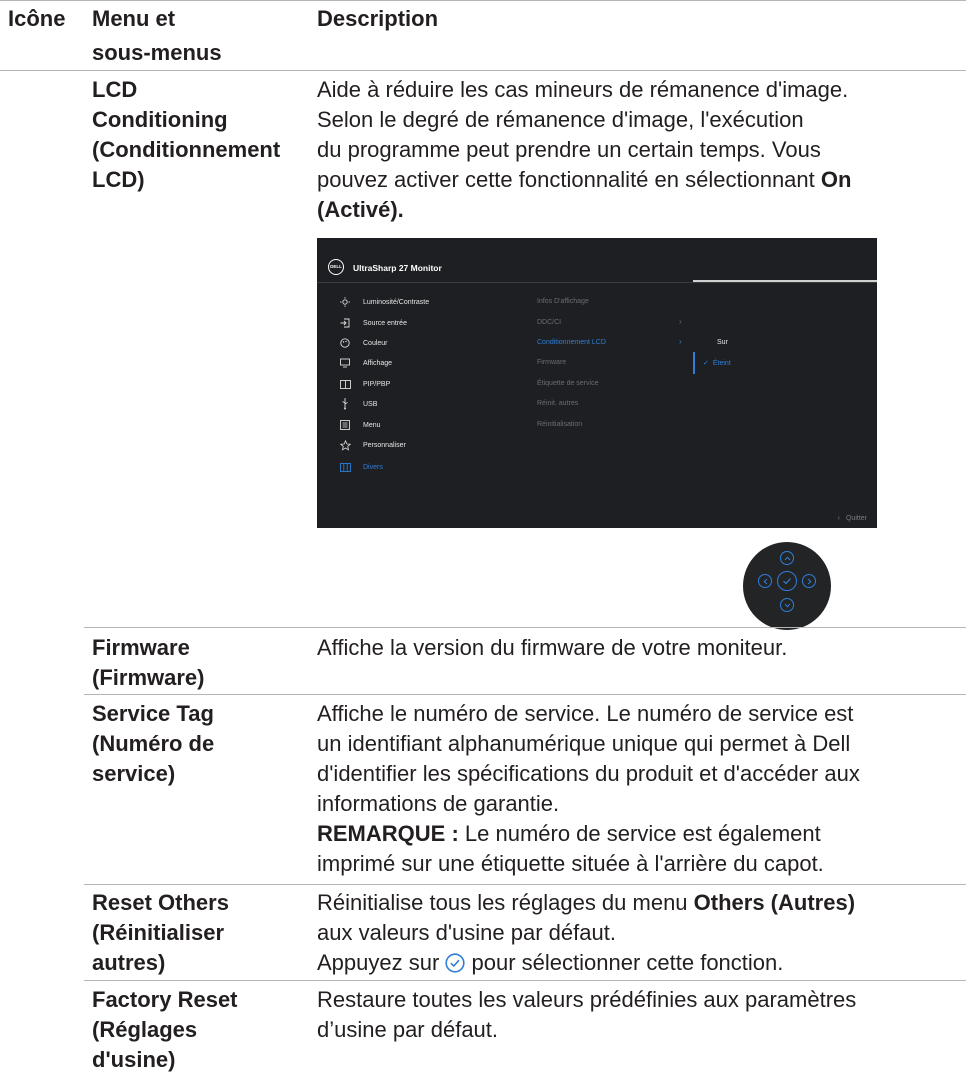  What do you see at coordinates (199, 663) in the screenshot?
I see `row-firmware-menu: Firmware (Firmware)` at bounding box center [199, 663].